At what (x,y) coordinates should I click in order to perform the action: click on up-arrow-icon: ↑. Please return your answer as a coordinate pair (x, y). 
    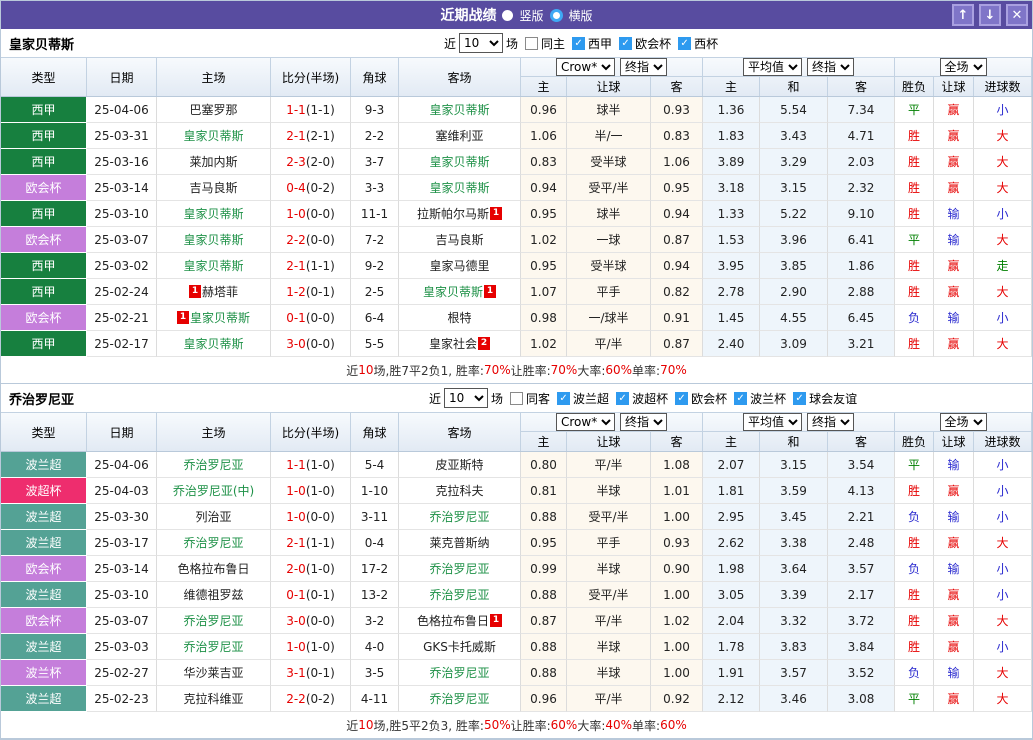
    Looking at the image, I should click on (963, 15).